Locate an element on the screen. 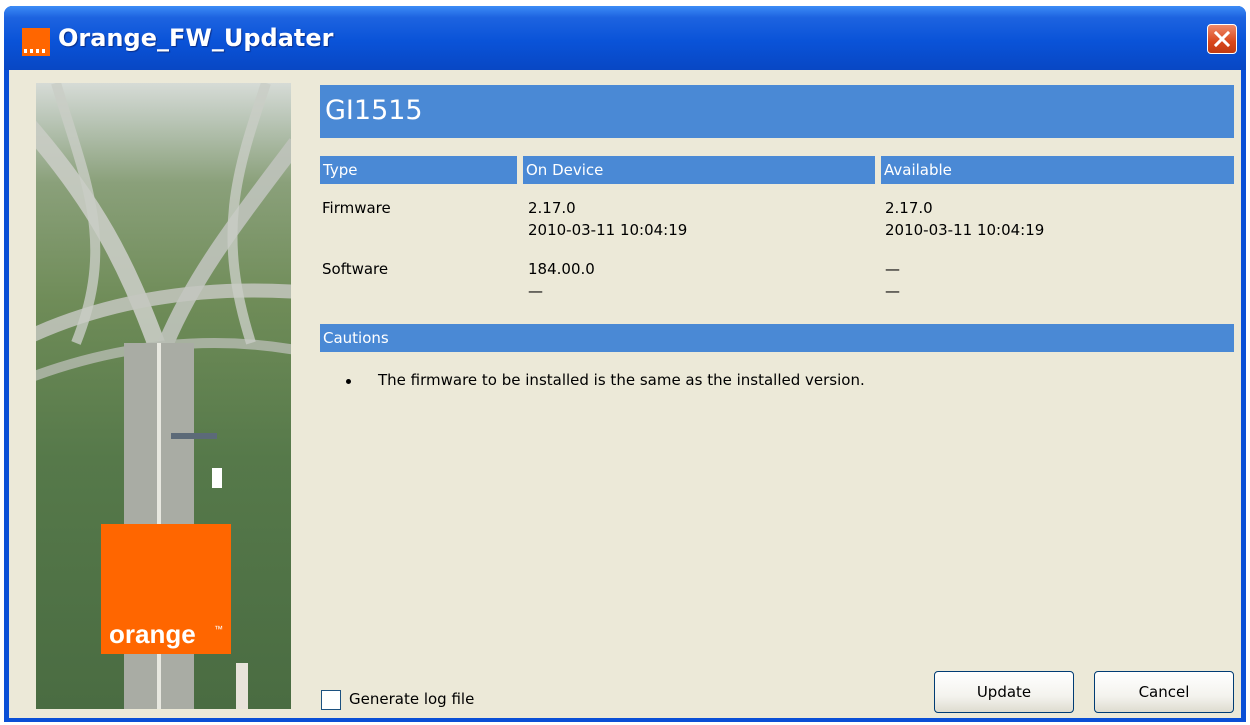 The width and height of the screenshot is (1250, 725). close-button is located at coordinates (1222, 39).